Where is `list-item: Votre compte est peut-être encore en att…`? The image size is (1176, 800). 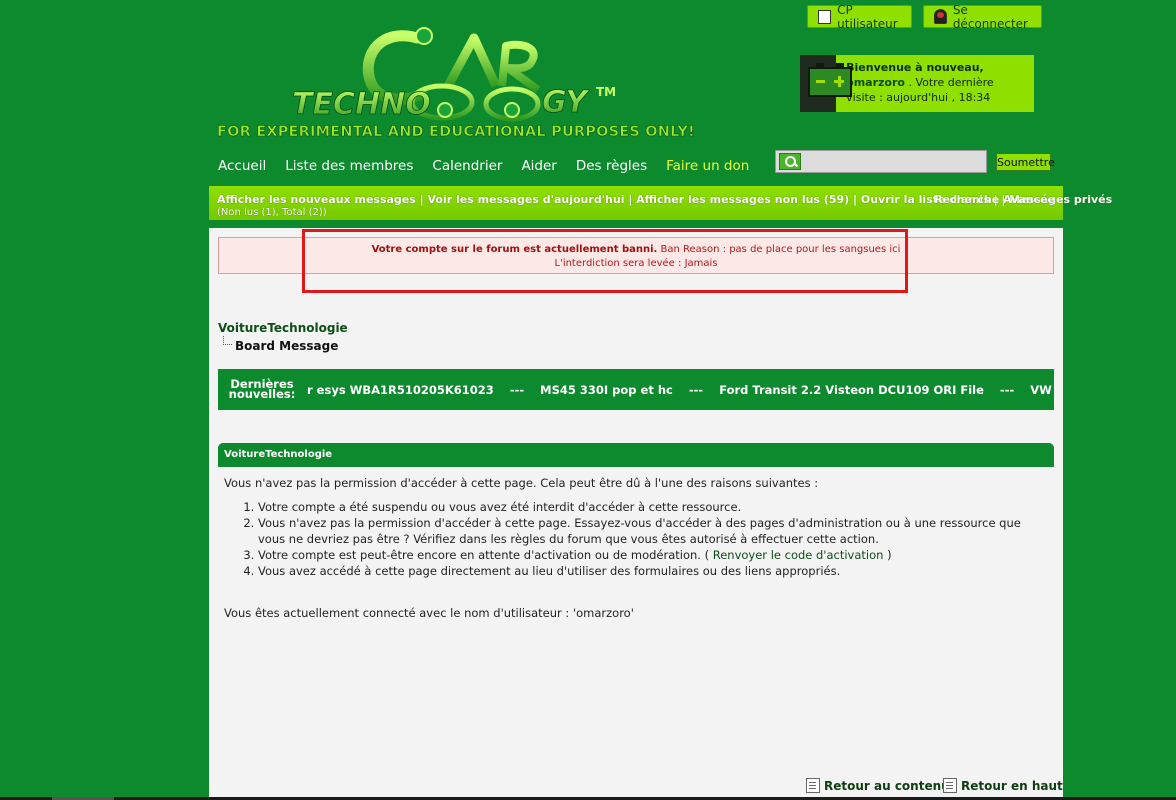
list-item: Votre compte est peut-être encore en att… is located at coordinates (653, 555).